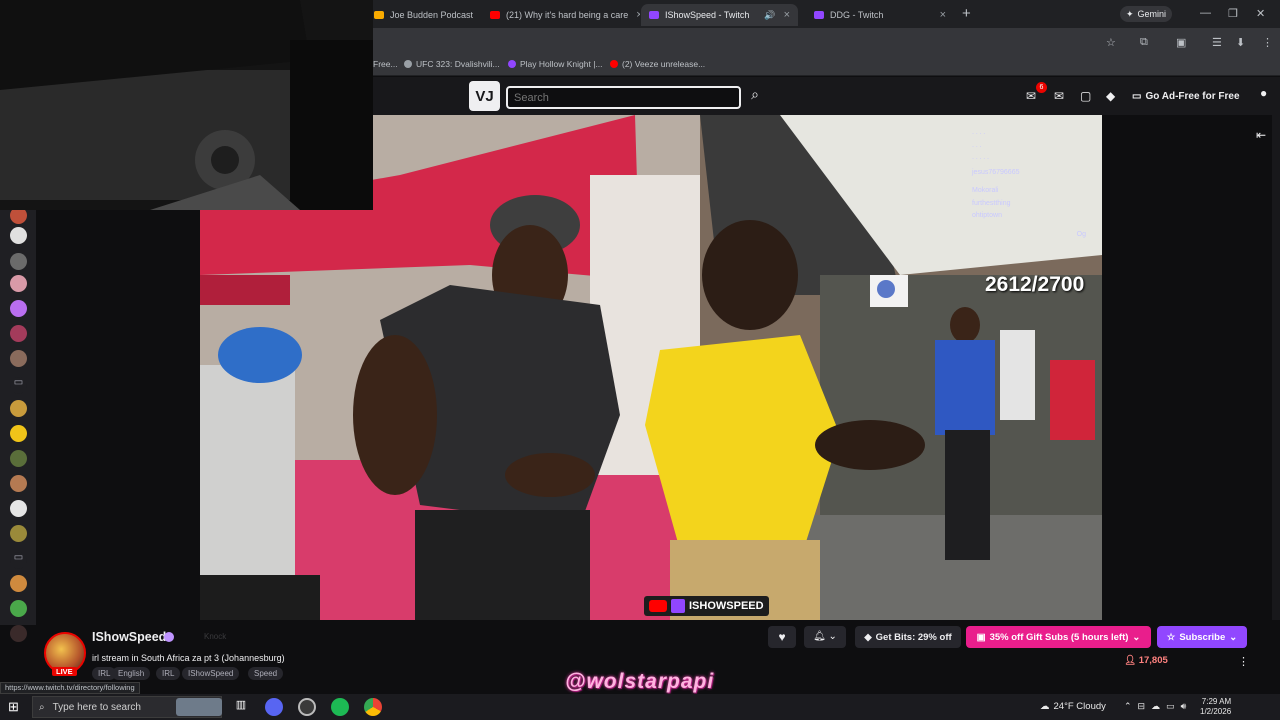 The width and height of the screenshot is (1280, 720). Describe the element at coordinates (966, 13) in the screenshot. I see `new-tab-button: +` at that location.